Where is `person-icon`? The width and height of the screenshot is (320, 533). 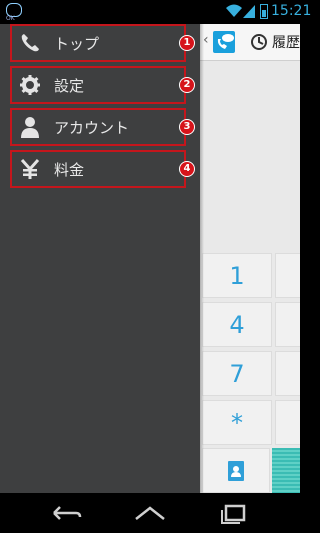
person-icon is located at coordinates (30, 127).